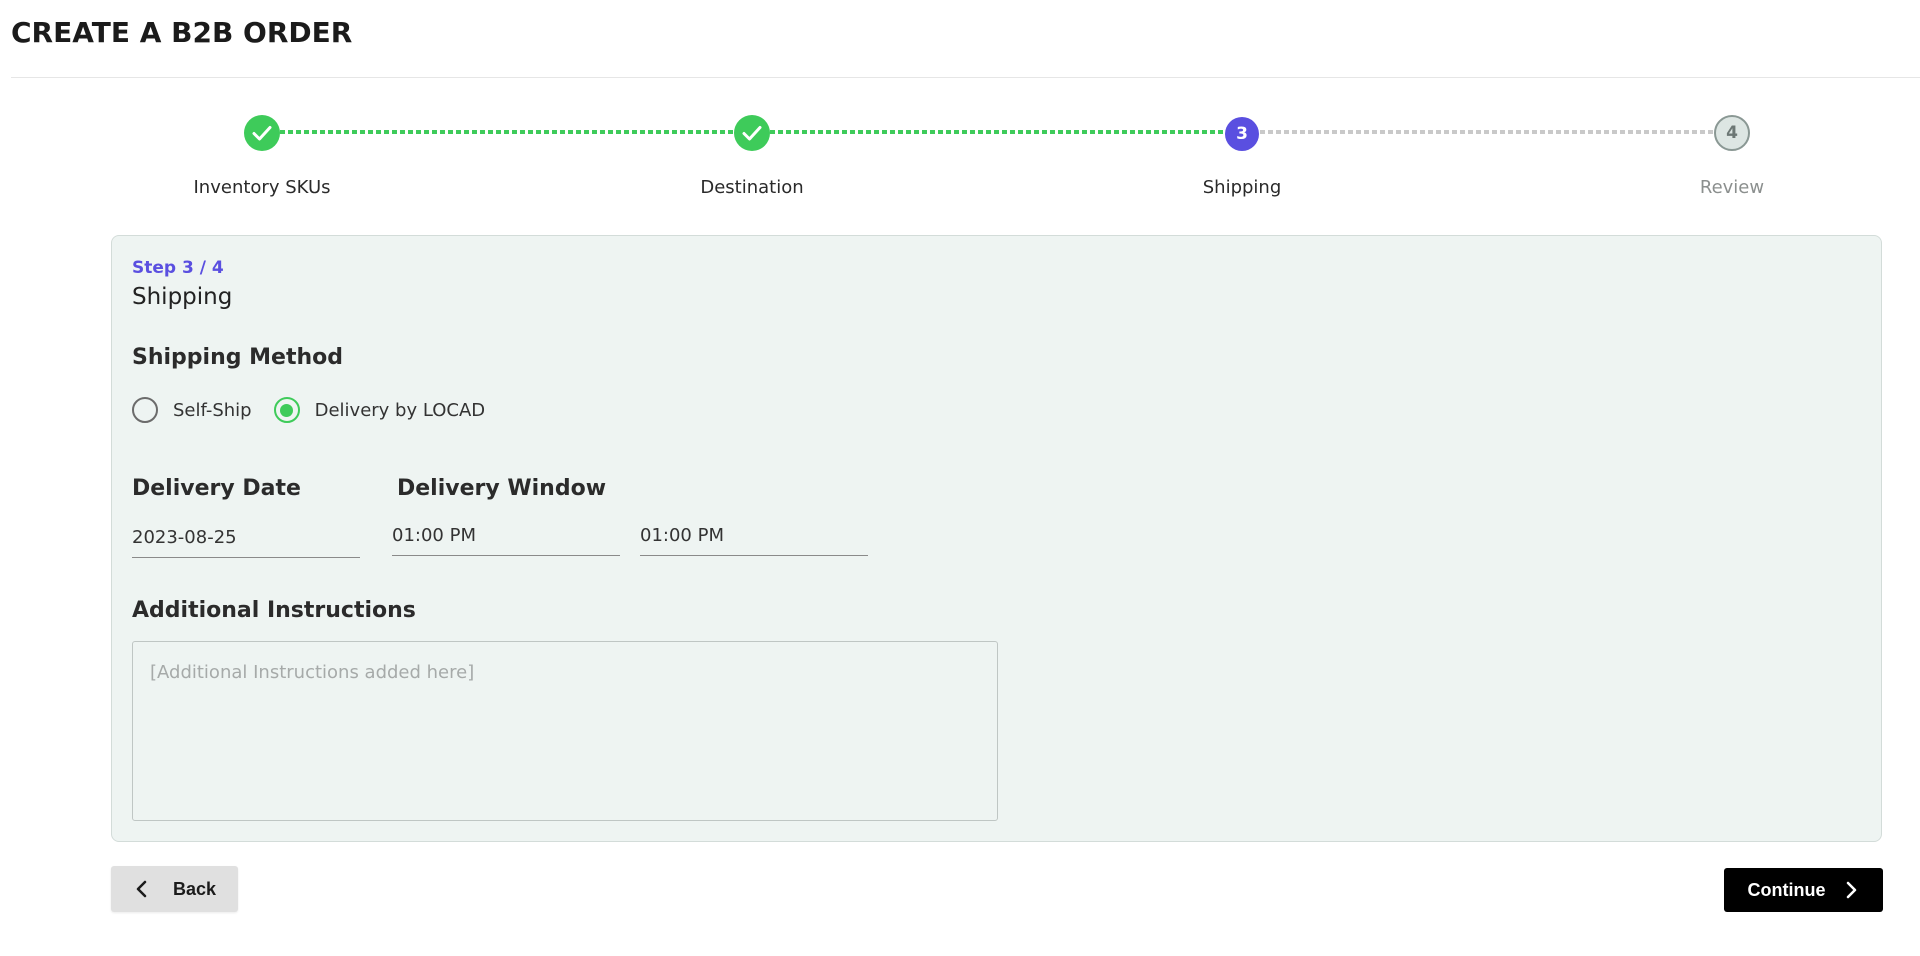 This screenshot has height=956, width=1920. I want to click on radio-selected-dot, so click(287, 410).